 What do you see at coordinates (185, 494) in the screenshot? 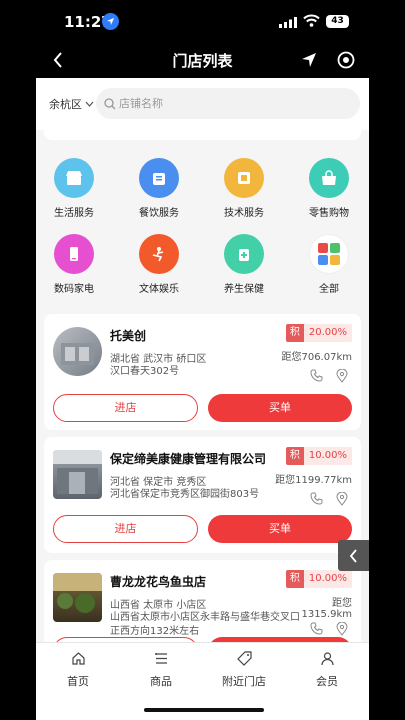
I see `store-address: 河北省保定市竞秀区御园街803号` at bounding box center [185, 494].